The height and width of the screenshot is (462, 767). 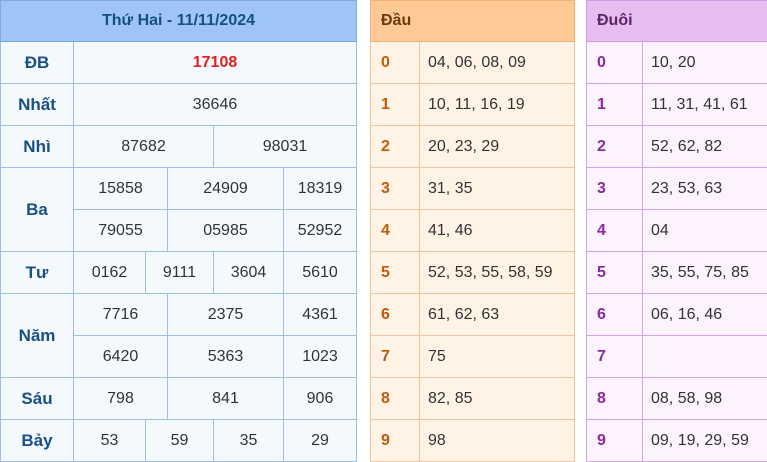 I want to click on prize-value: 59, so click(x=180, y=441).